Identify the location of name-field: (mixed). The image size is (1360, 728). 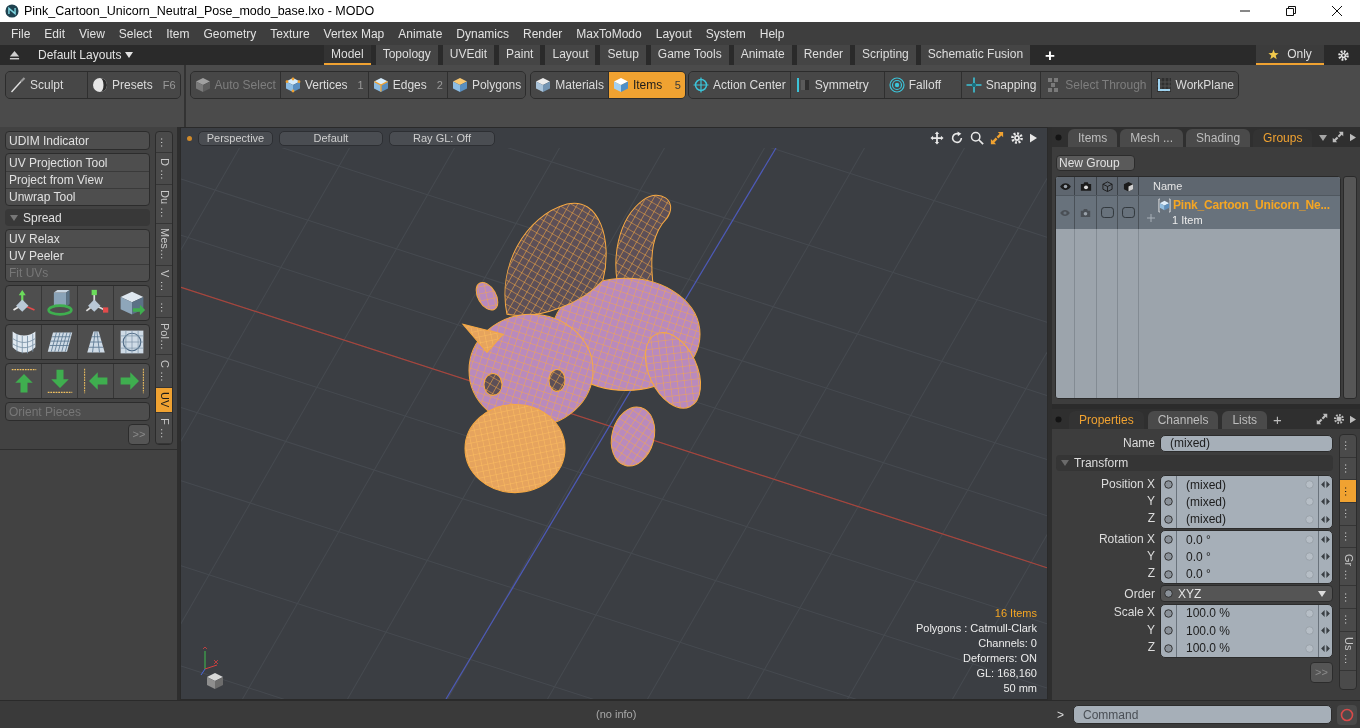
(1246, 443).